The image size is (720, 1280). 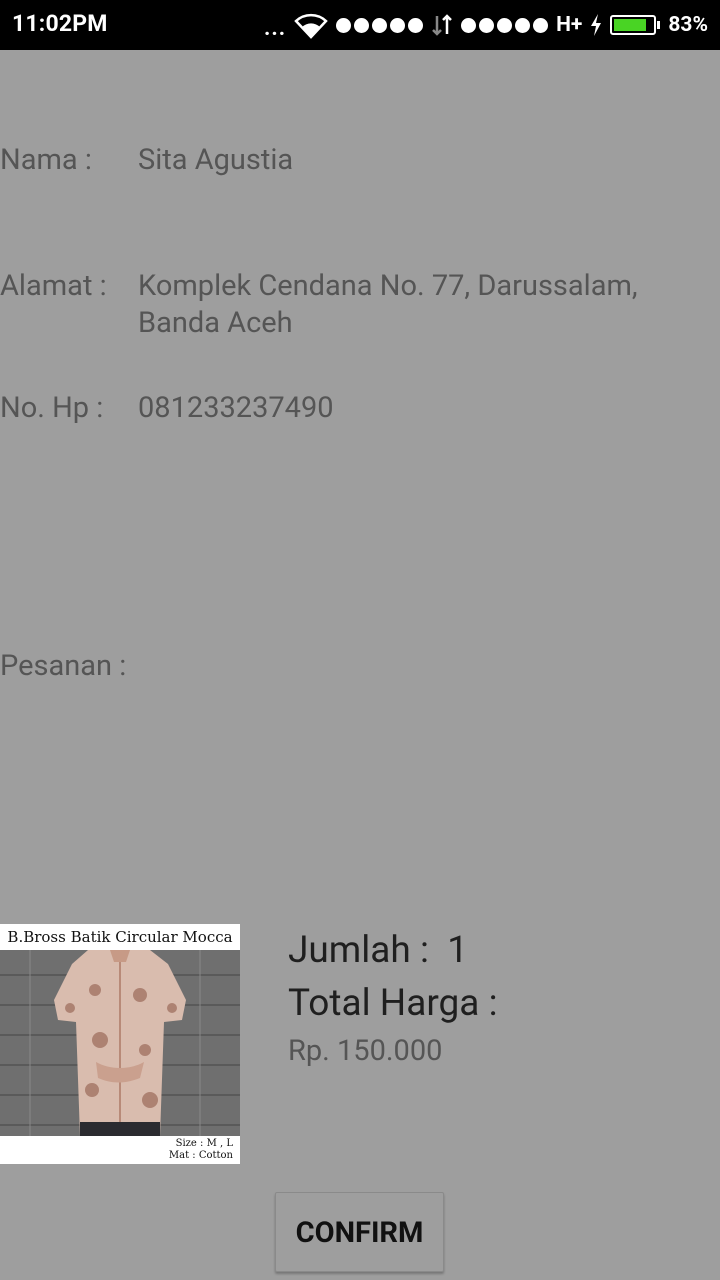 I want to click on product-size: Size : M , L, so click(x=204, y=1143).